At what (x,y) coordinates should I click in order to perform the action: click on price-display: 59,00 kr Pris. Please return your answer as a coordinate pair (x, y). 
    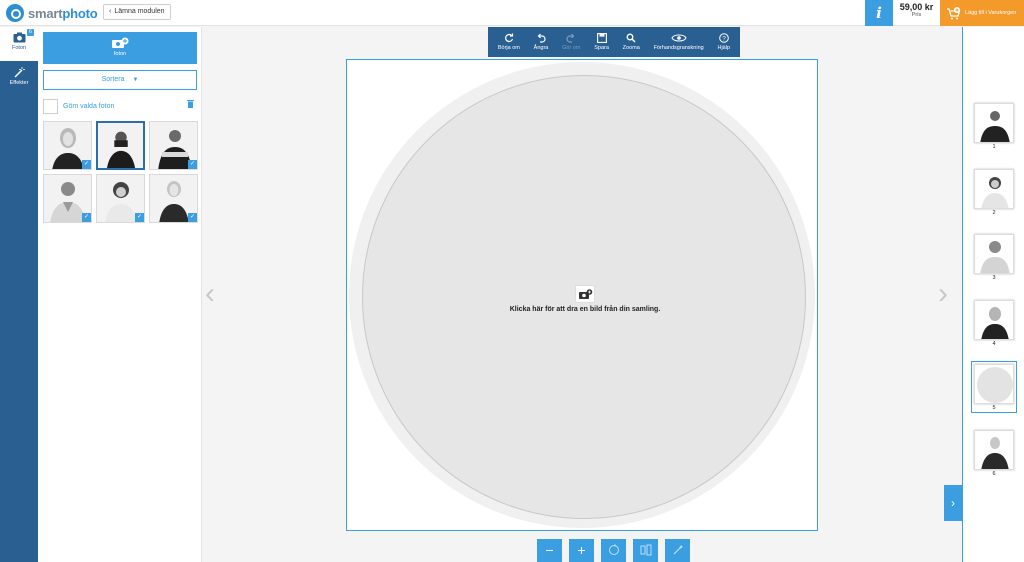
    Looking at the image, I should click on (916, 10).